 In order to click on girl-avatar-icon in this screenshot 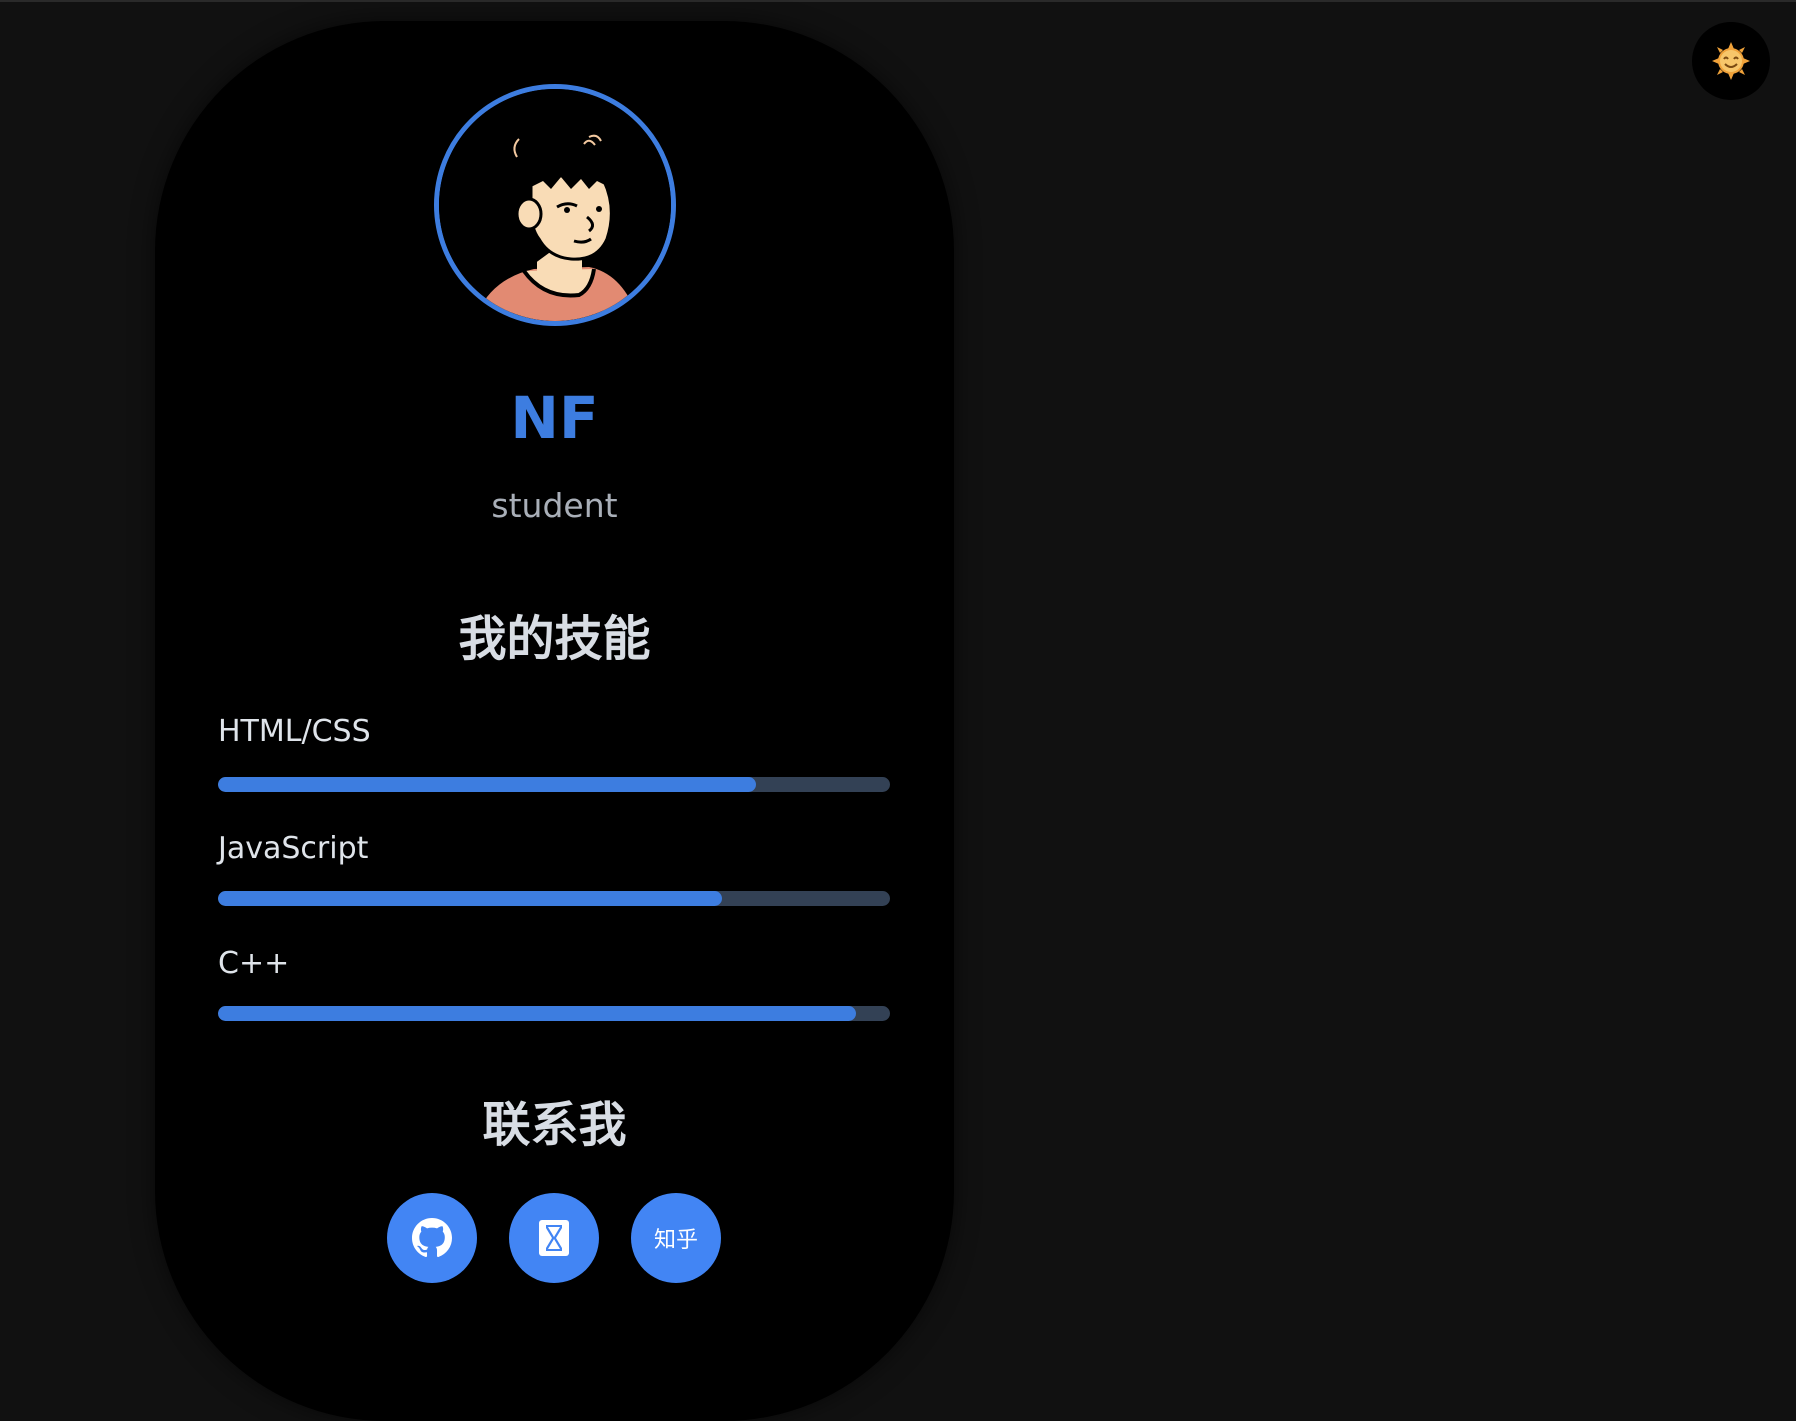, I will do `click(555, 205)`.